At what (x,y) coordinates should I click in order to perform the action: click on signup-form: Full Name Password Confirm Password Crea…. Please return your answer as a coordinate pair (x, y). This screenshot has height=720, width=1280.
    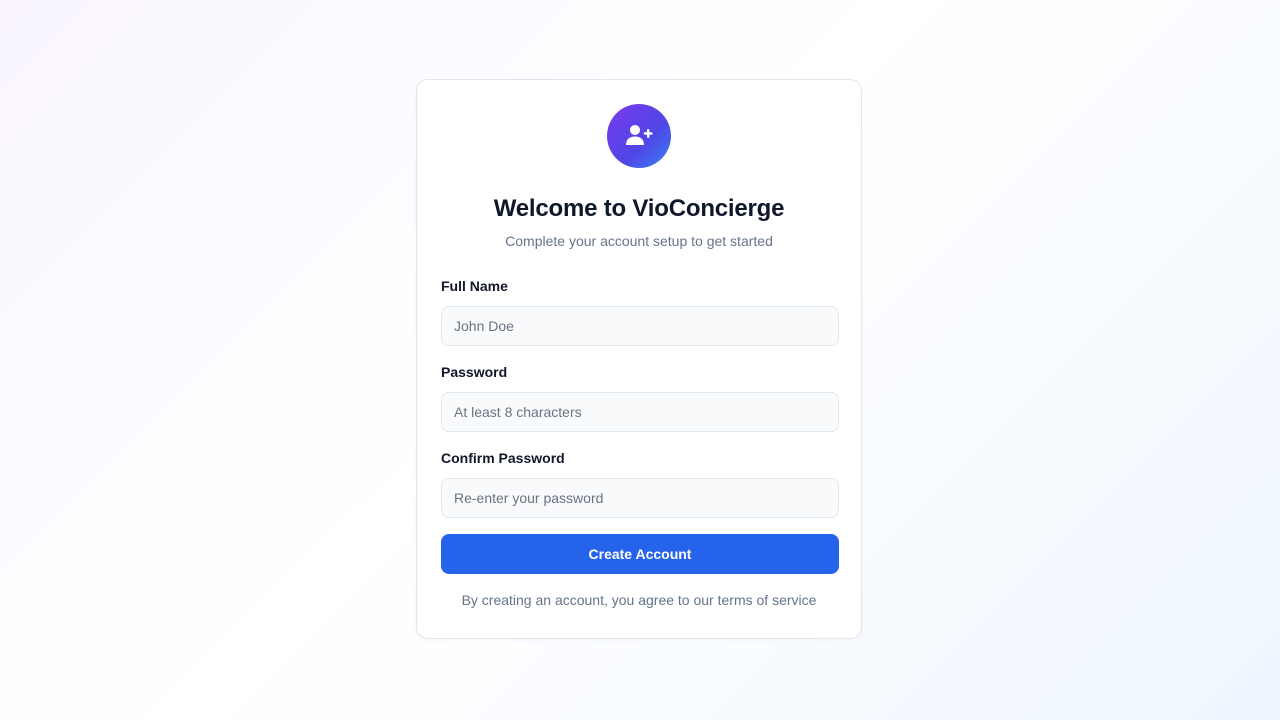
    Looking at the image, I should click on (640, 425).